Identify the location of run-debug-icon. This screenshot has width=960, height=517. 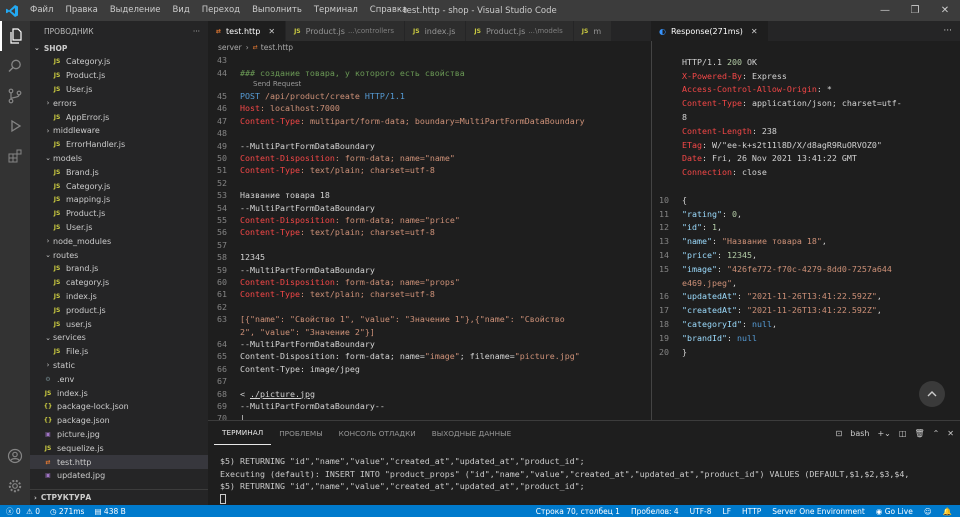
(15, 126).